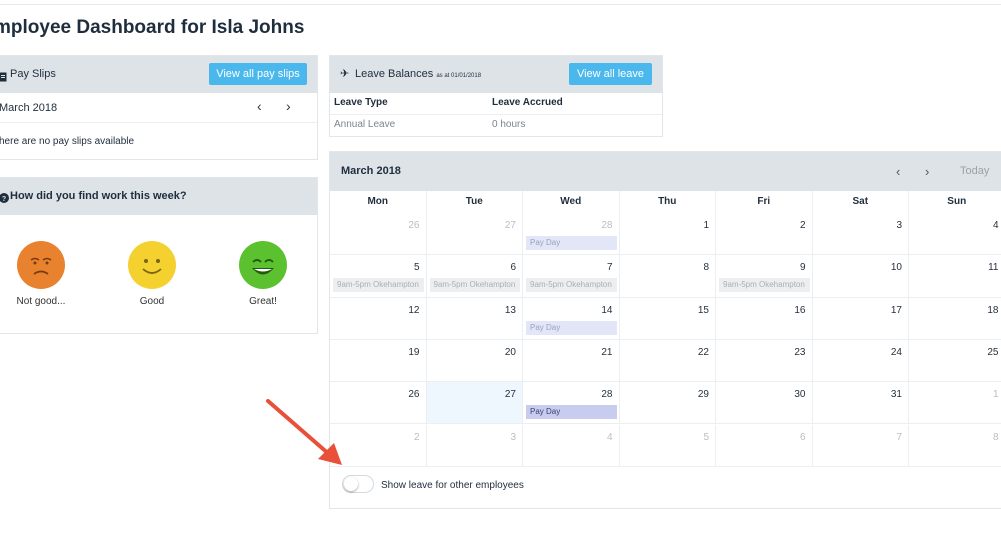 The image size is (1001, 550). What do you see at coordinates (351, 484) in the screenshot?
I see `toggle-knob` at bounding box center [351, 484].